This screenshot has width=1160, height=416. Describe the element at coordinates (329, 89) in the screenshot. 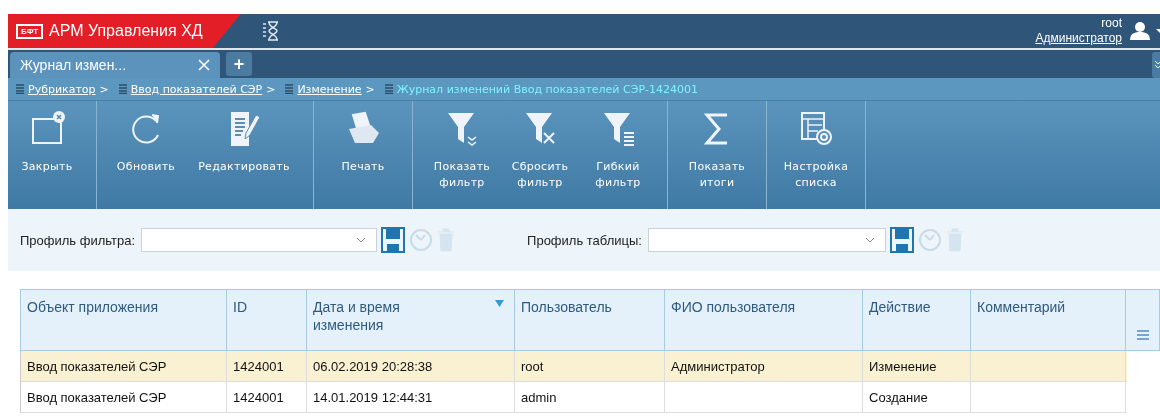

I see `breadcrumb-link: Изменение` at that location.